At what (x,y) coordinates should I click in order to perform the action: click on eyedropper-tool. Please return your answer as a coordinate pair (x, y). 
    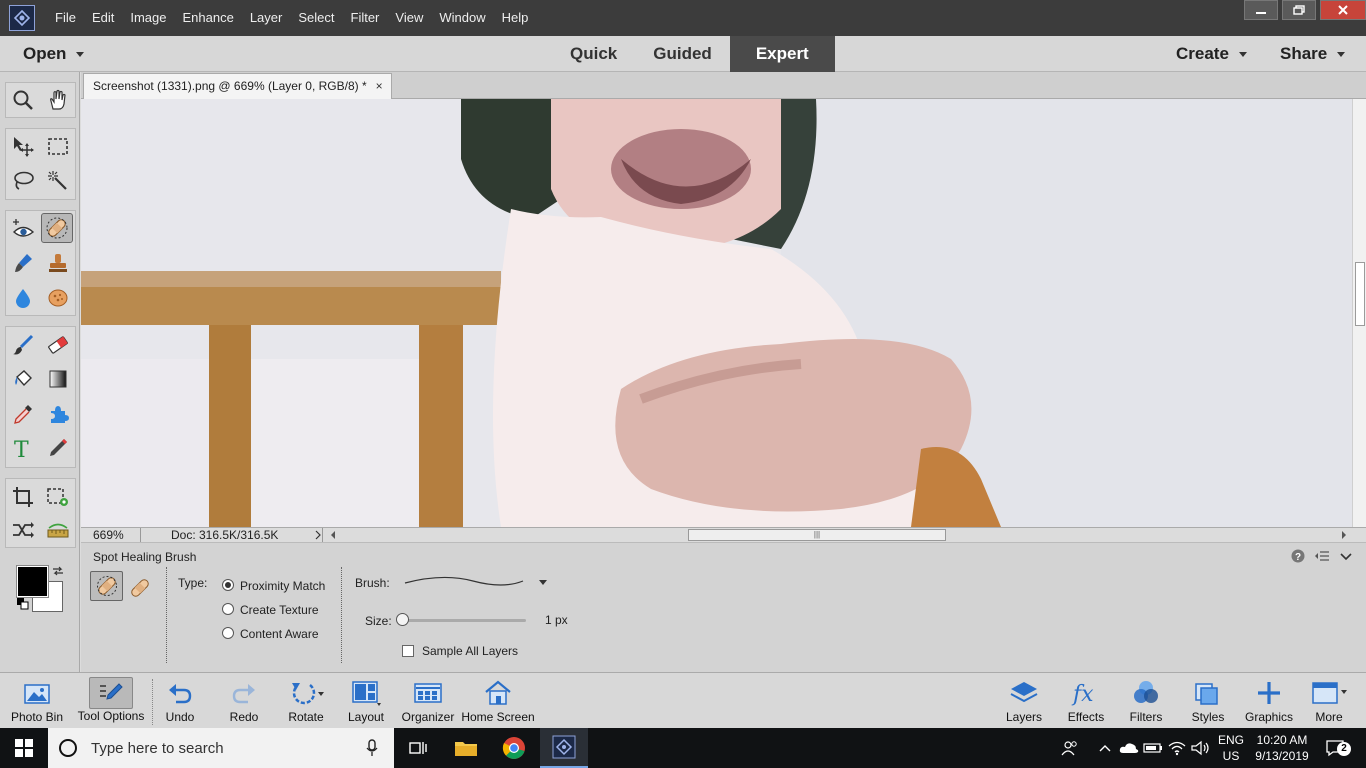
    Looking at the image, I should click on (23, 414).